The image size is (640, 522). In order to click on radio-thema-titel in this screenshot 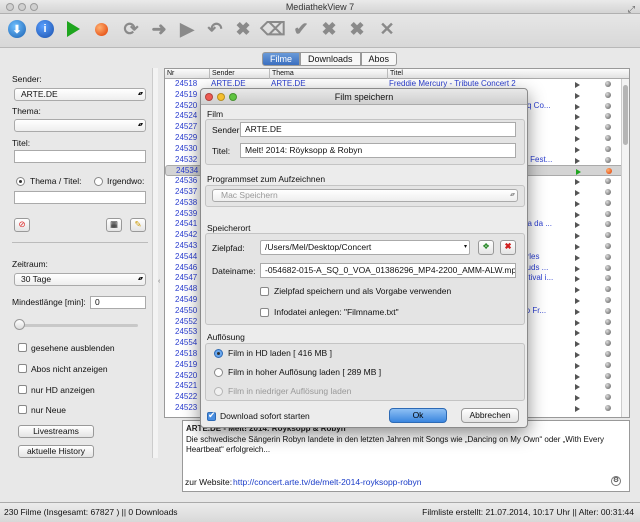, I will do `click(20, 181)`.